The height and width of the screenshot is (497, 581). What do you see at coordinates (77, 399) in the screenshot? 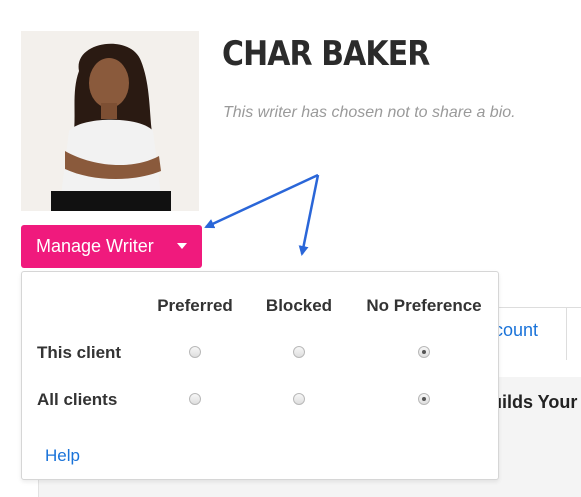
I see `row-label-all-clients: All clients` at bounding box center [77, 399].